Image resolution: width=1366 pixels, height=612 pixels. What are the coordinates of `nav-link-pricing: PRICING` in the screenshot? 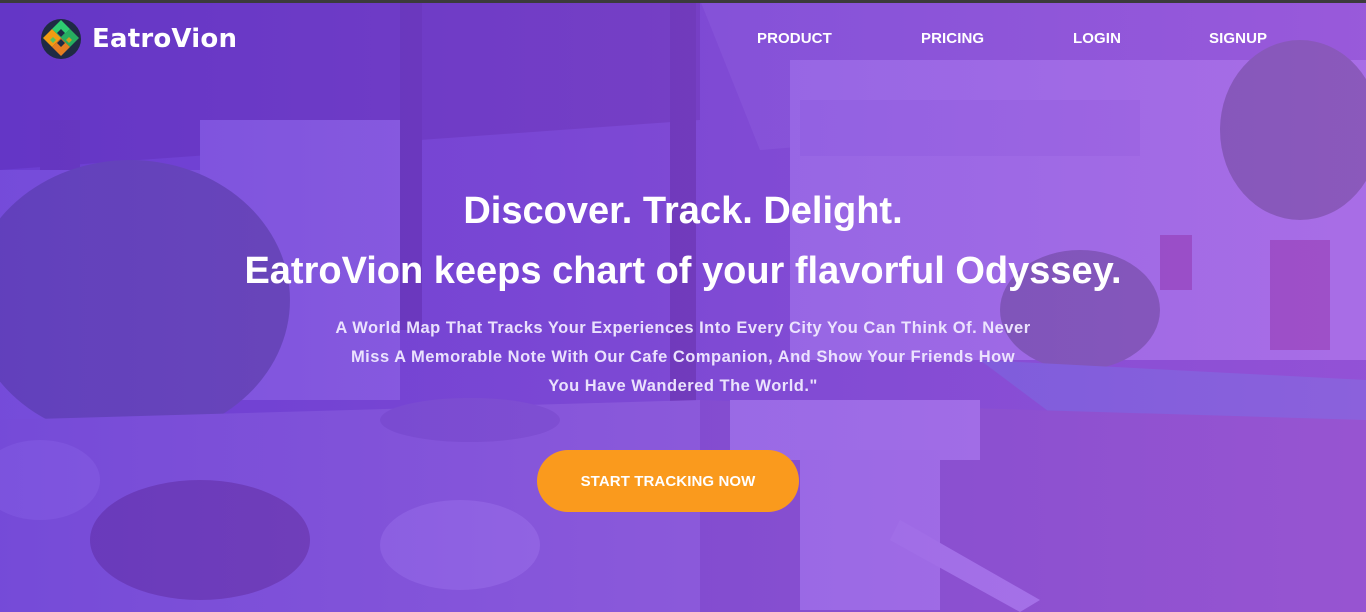 It's located at (952, 38).